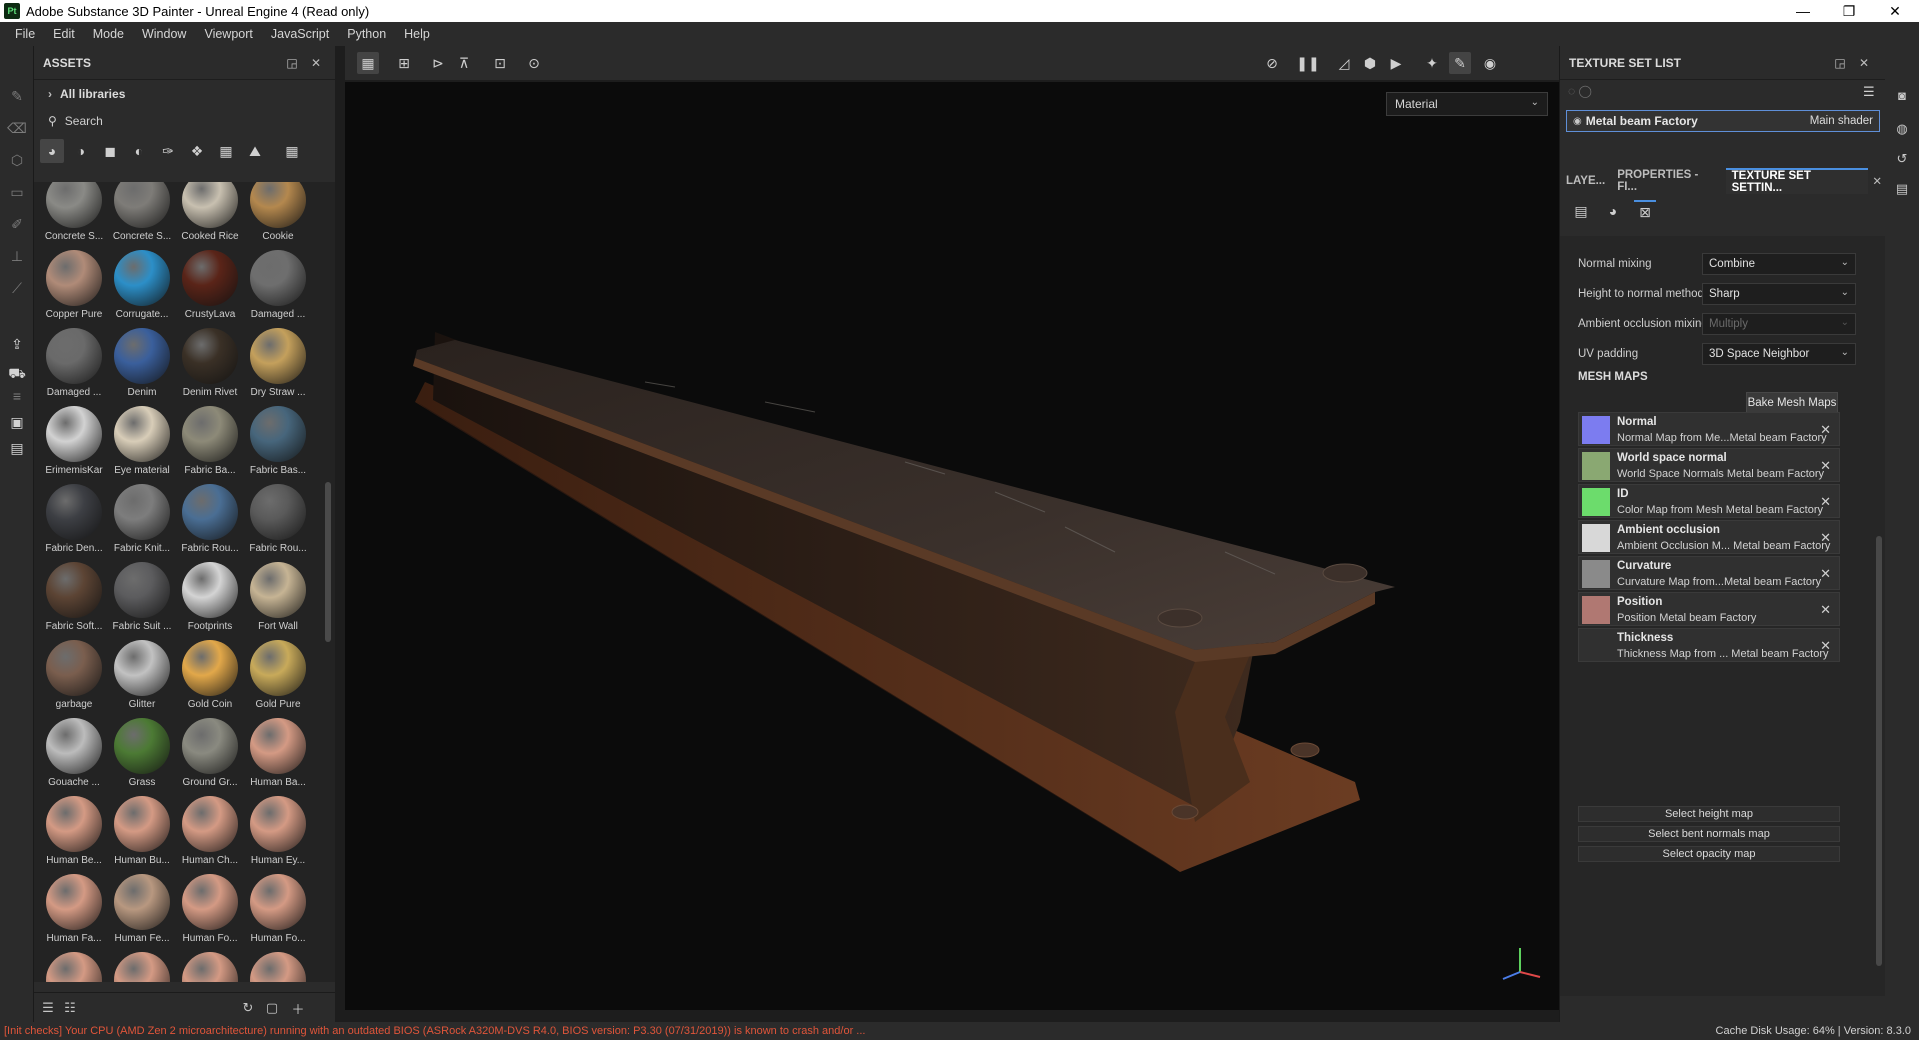  Describe the element at coordinates (164, 34) in the screenshot. I see `menu-window: Window` at that location.